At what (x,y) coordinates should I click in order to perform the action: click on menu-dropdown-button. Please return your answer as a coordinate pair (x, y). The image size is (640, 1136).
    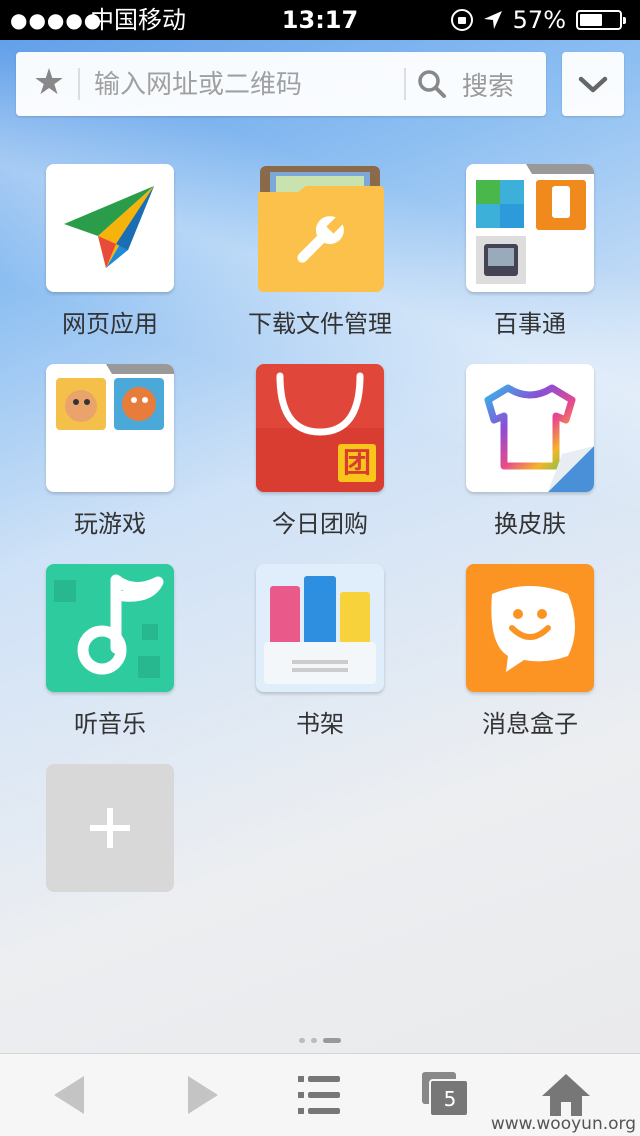
    Looking at the image, I should click on (593, 84).